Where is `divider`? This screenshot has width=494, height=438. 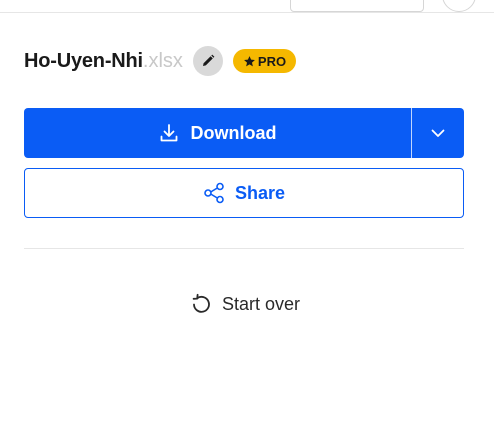
divider is located at coordinates (244, 248).